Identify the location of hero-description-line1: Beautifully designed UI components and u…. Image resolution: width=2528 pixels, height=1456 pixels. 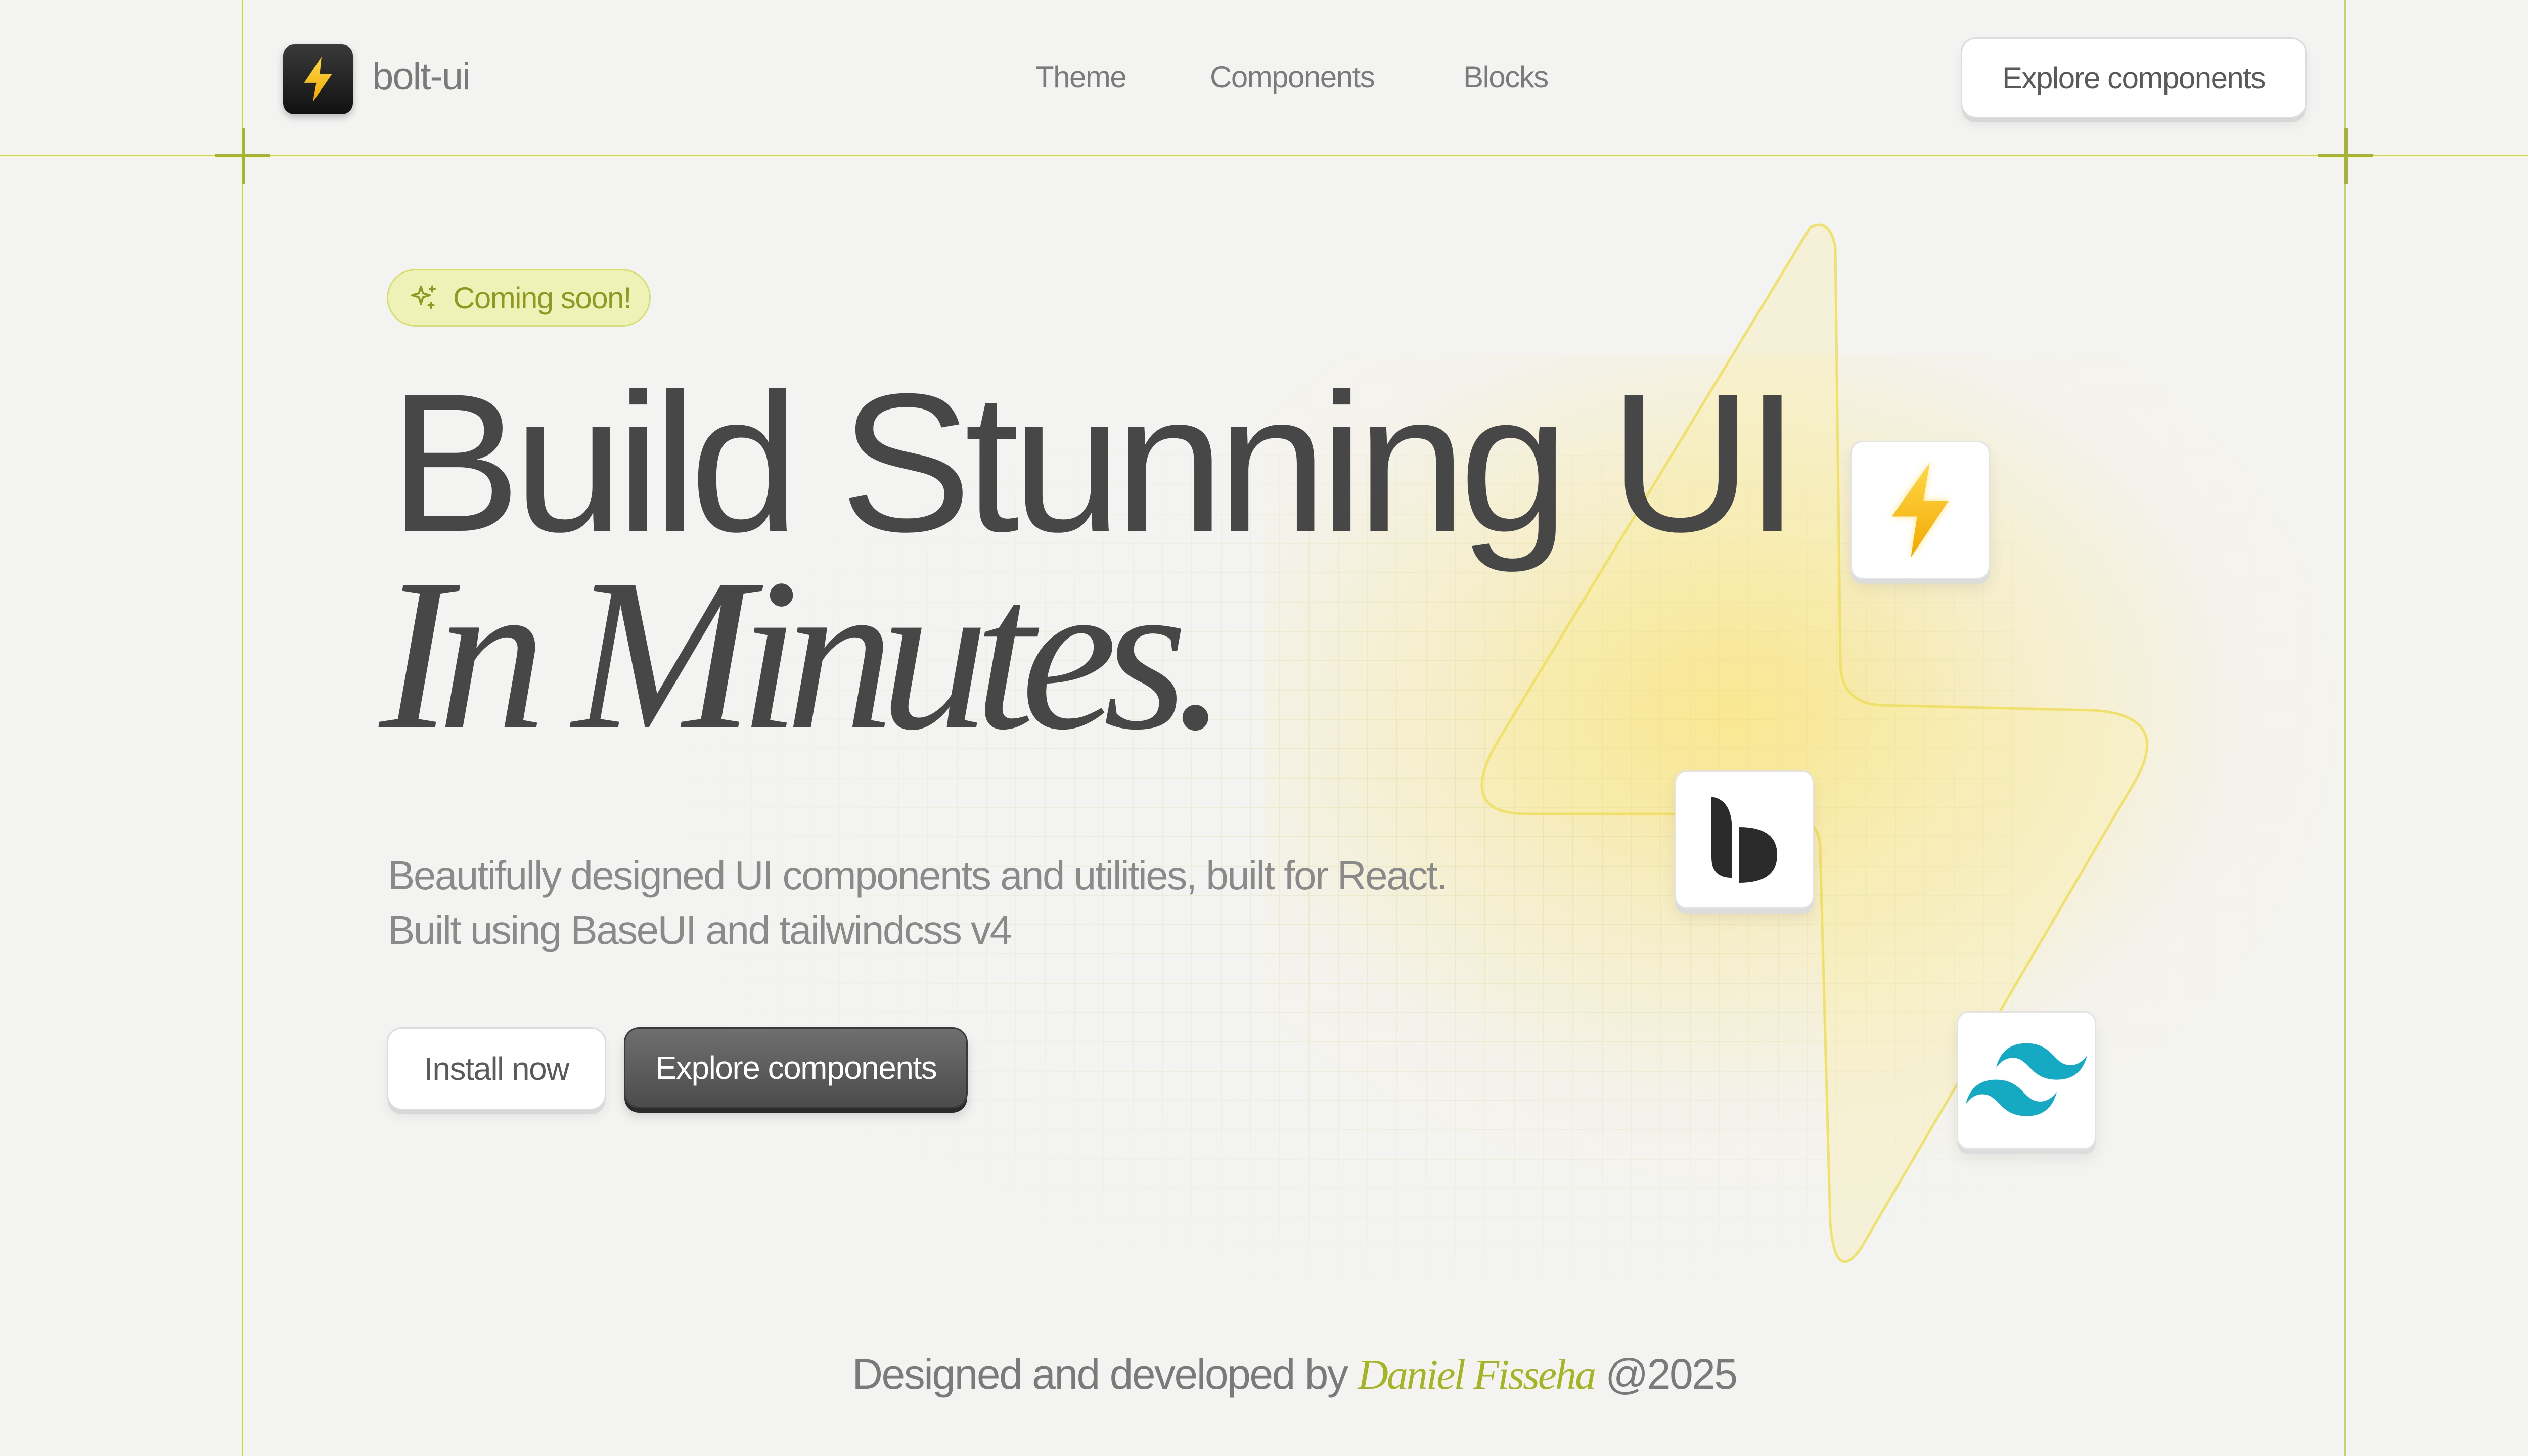
(918, 875).